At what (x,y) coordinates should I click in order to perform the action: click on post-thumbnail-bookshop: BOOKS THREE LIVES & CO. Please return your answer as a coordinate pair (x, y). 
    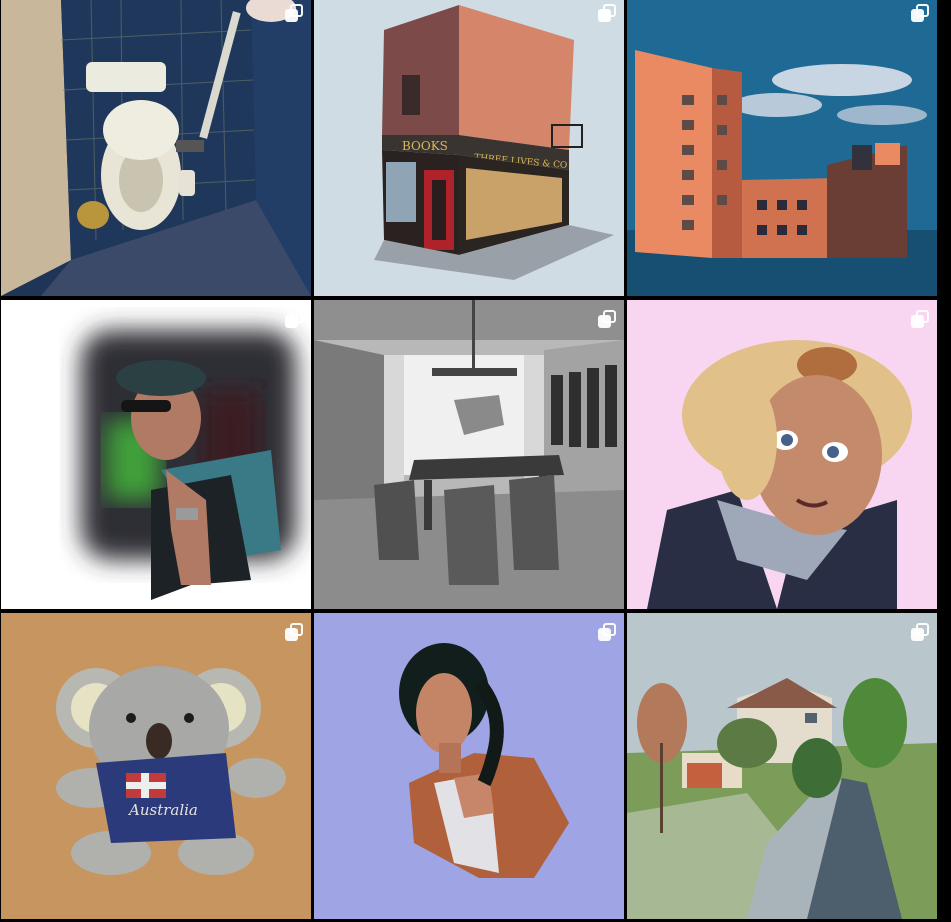
    Looking at the image, I should click on (469, 148).